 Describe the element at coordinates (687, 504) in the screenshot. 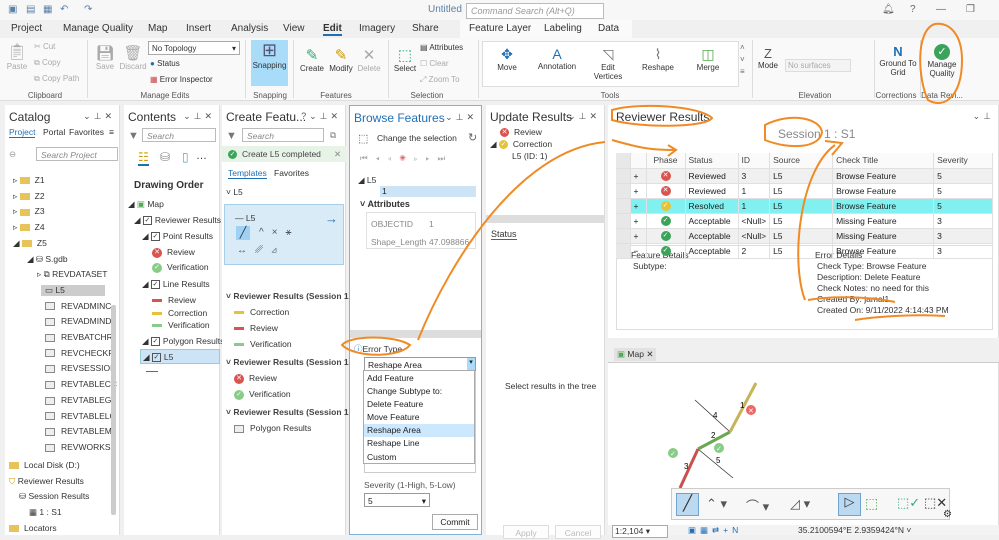

I see `line-tool-button: ╱` at that location.